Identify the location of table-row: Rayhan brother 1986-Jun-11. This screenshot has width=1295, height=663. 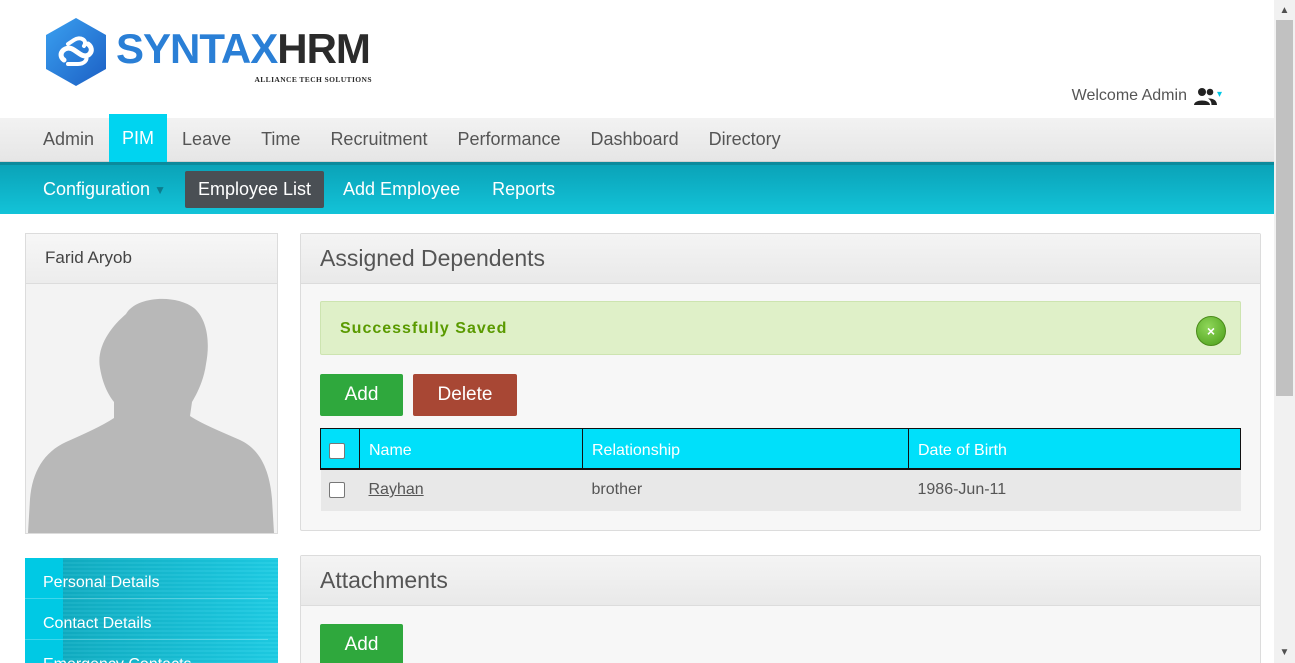
(780, 489).